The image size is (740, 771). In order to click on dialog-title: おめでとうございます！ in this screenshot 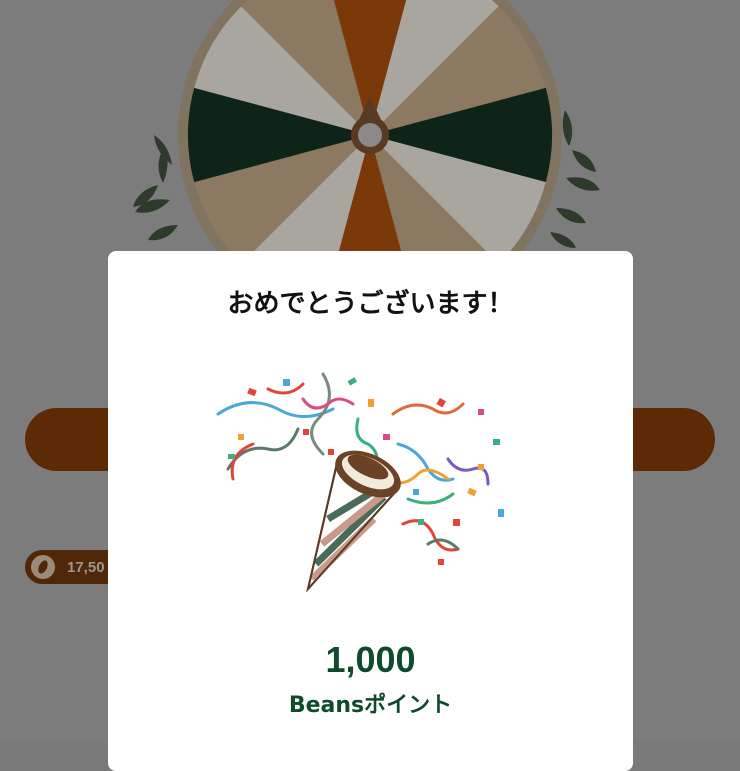, I will do `click(370, 304)`.